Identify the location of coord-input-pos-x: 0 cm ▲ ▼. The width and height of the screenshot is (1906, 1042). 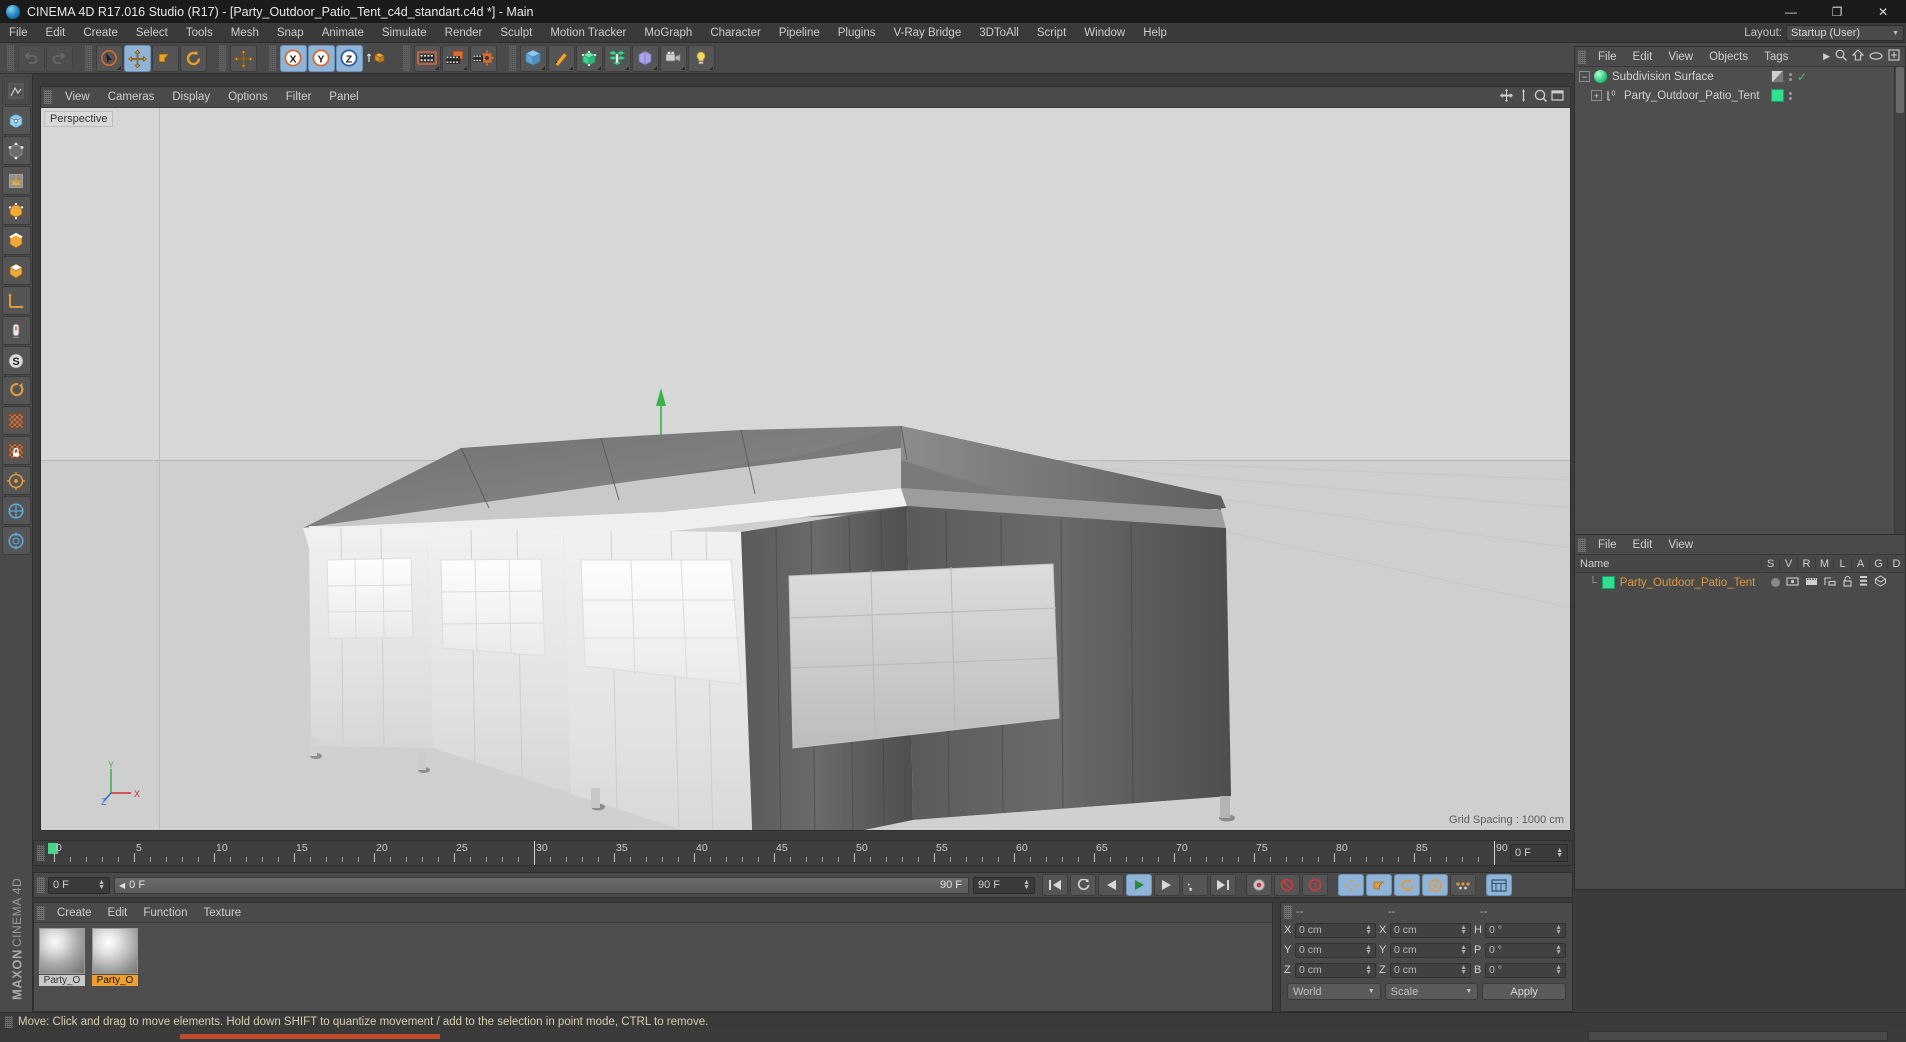
(1335, 930).